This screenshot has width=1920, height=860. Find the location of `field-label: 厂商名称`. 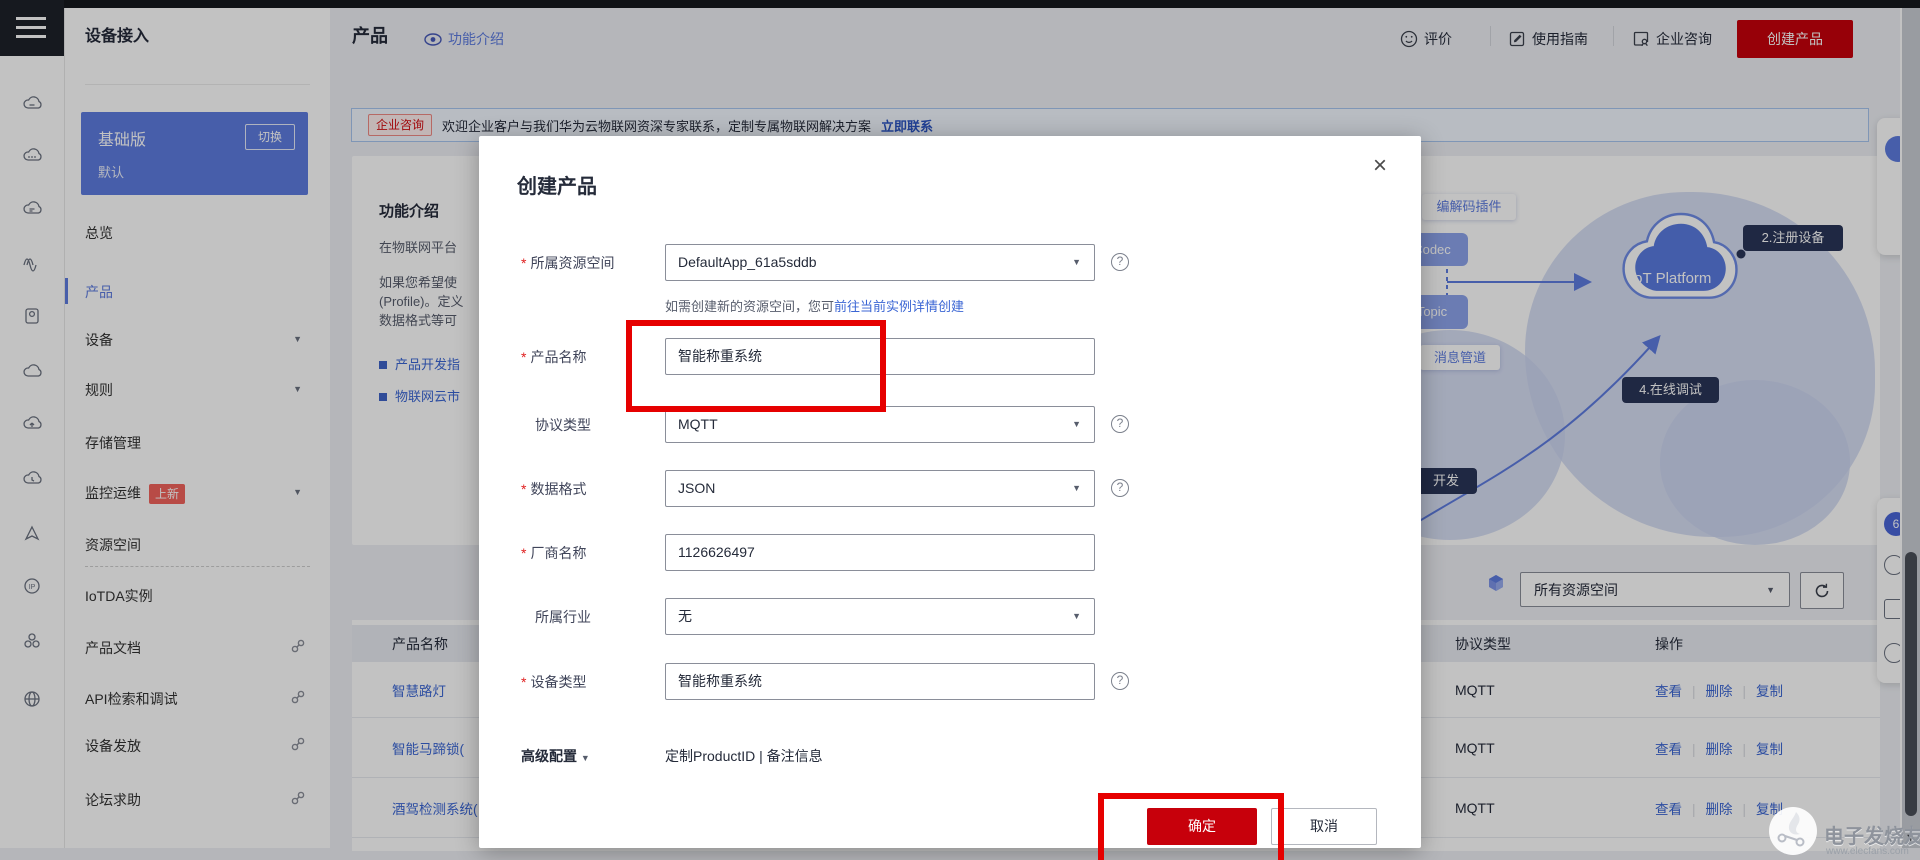

field-label: 厂商名称 is located at coordinates (558, 553).